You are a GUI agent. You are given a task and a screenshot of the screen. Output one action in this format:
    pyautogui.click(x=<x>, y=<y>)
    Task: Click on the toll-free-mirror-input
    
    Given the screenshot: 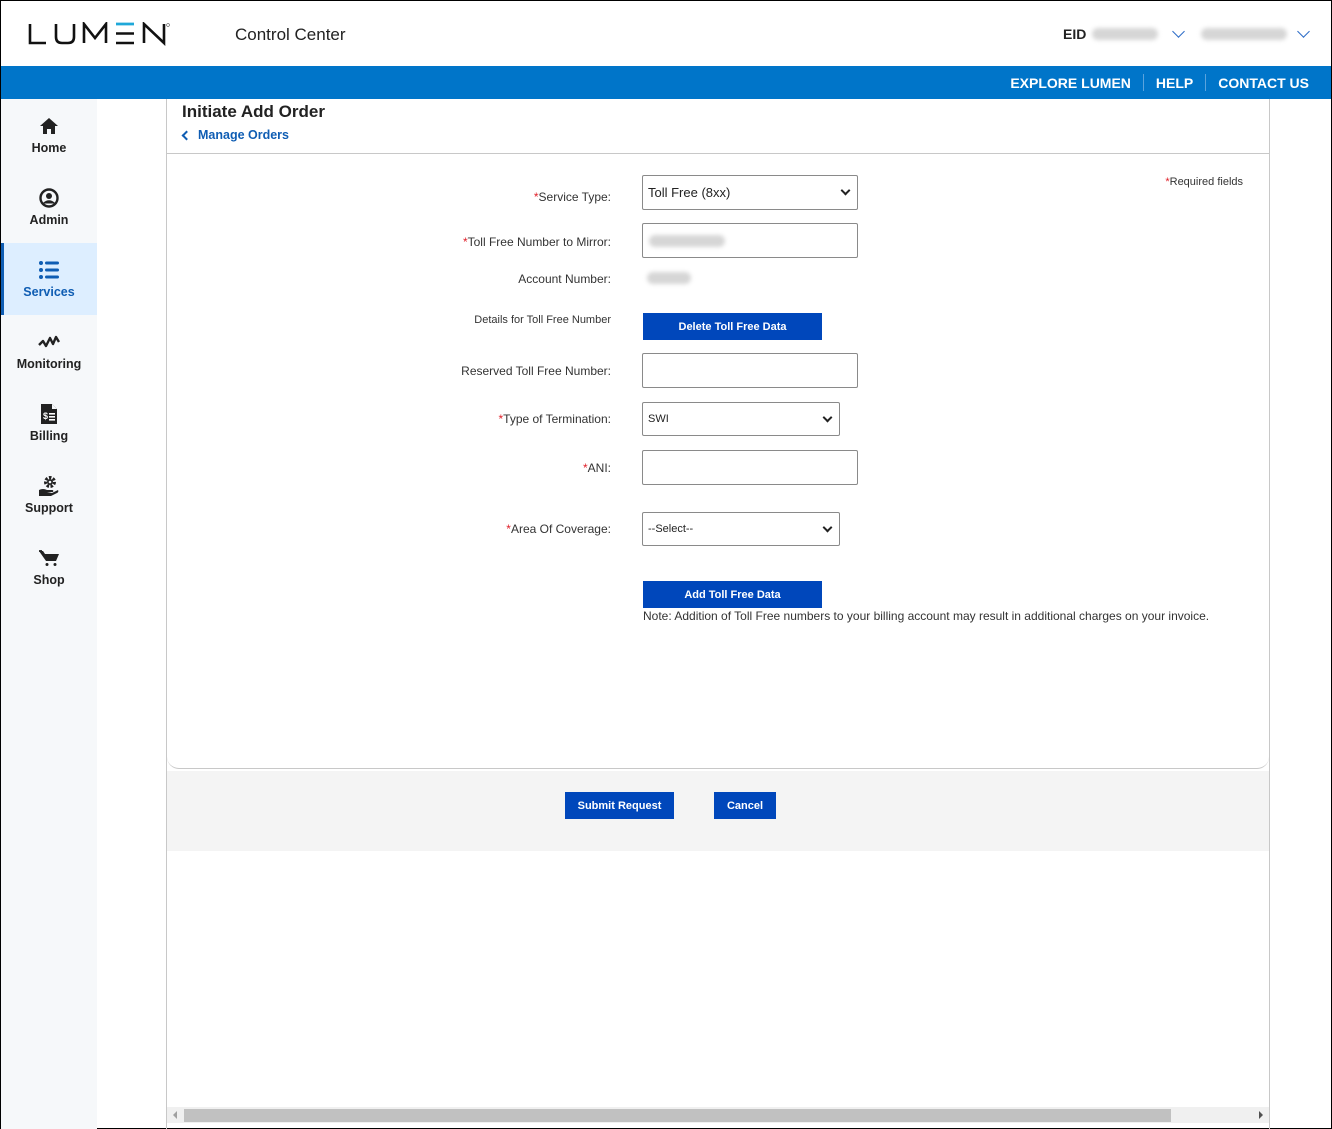 What is the action you would take?
    pyautogui.click(x=750, y=240)
    